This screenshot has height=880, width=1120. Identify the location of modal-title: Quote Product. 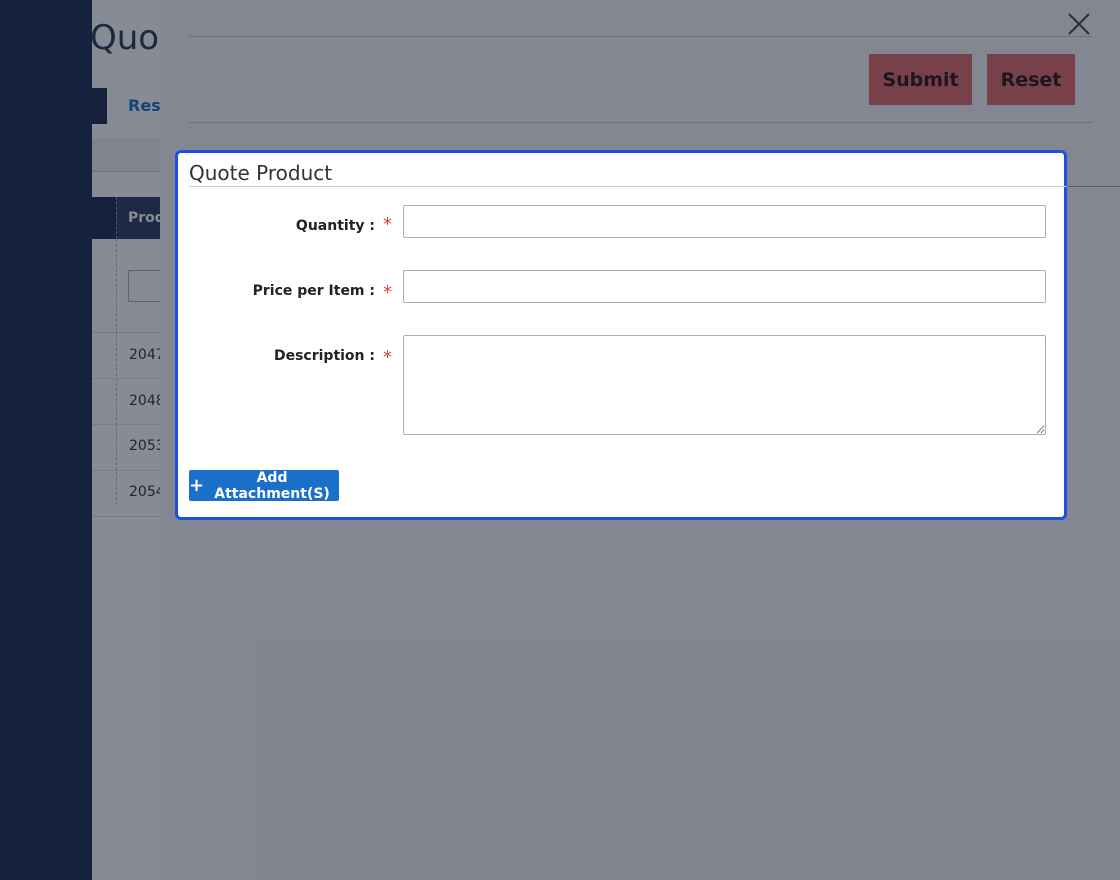
(261, 173).